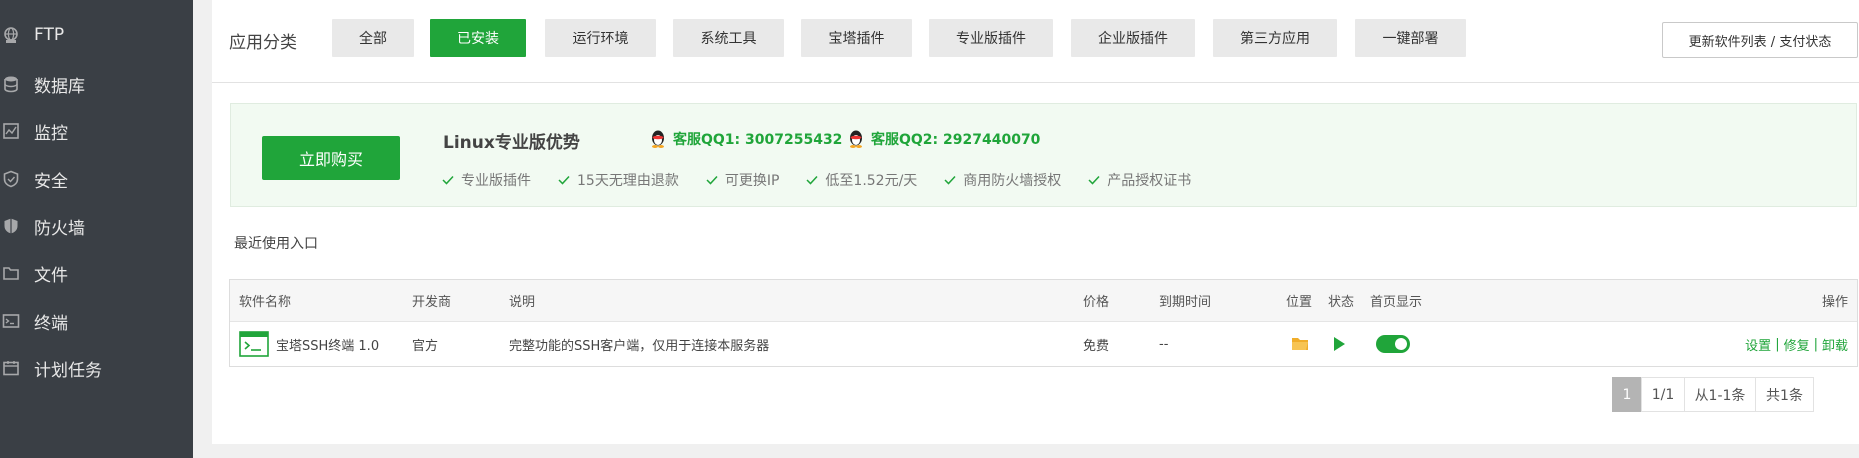 This screenshot has width=1859, height=458. What do you see at coordinates (51, 275) in the screenshot?
I see `sidebar-item-label: 文件` at bounding box center [51, 275].